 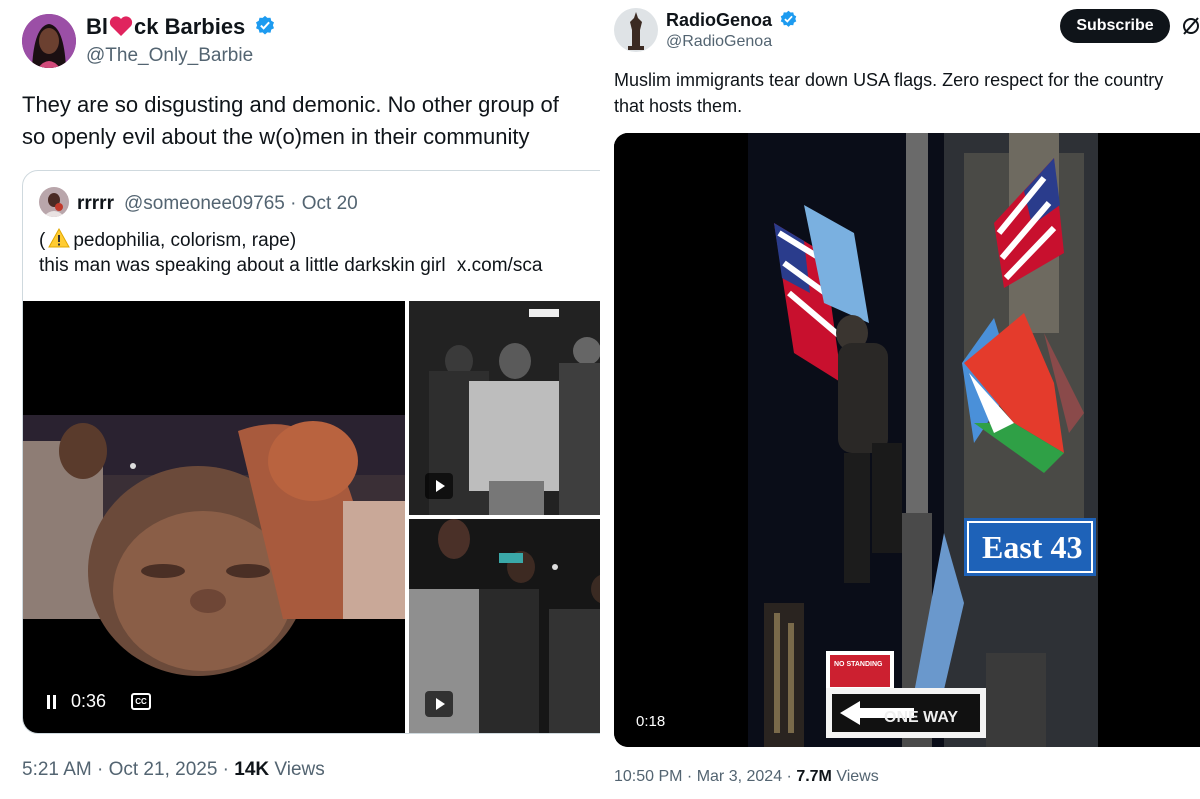 I want to click on post-timestamp: 5:21 AM · Oct 21, 2025 · 14K Views, so click(x=173, y=770).